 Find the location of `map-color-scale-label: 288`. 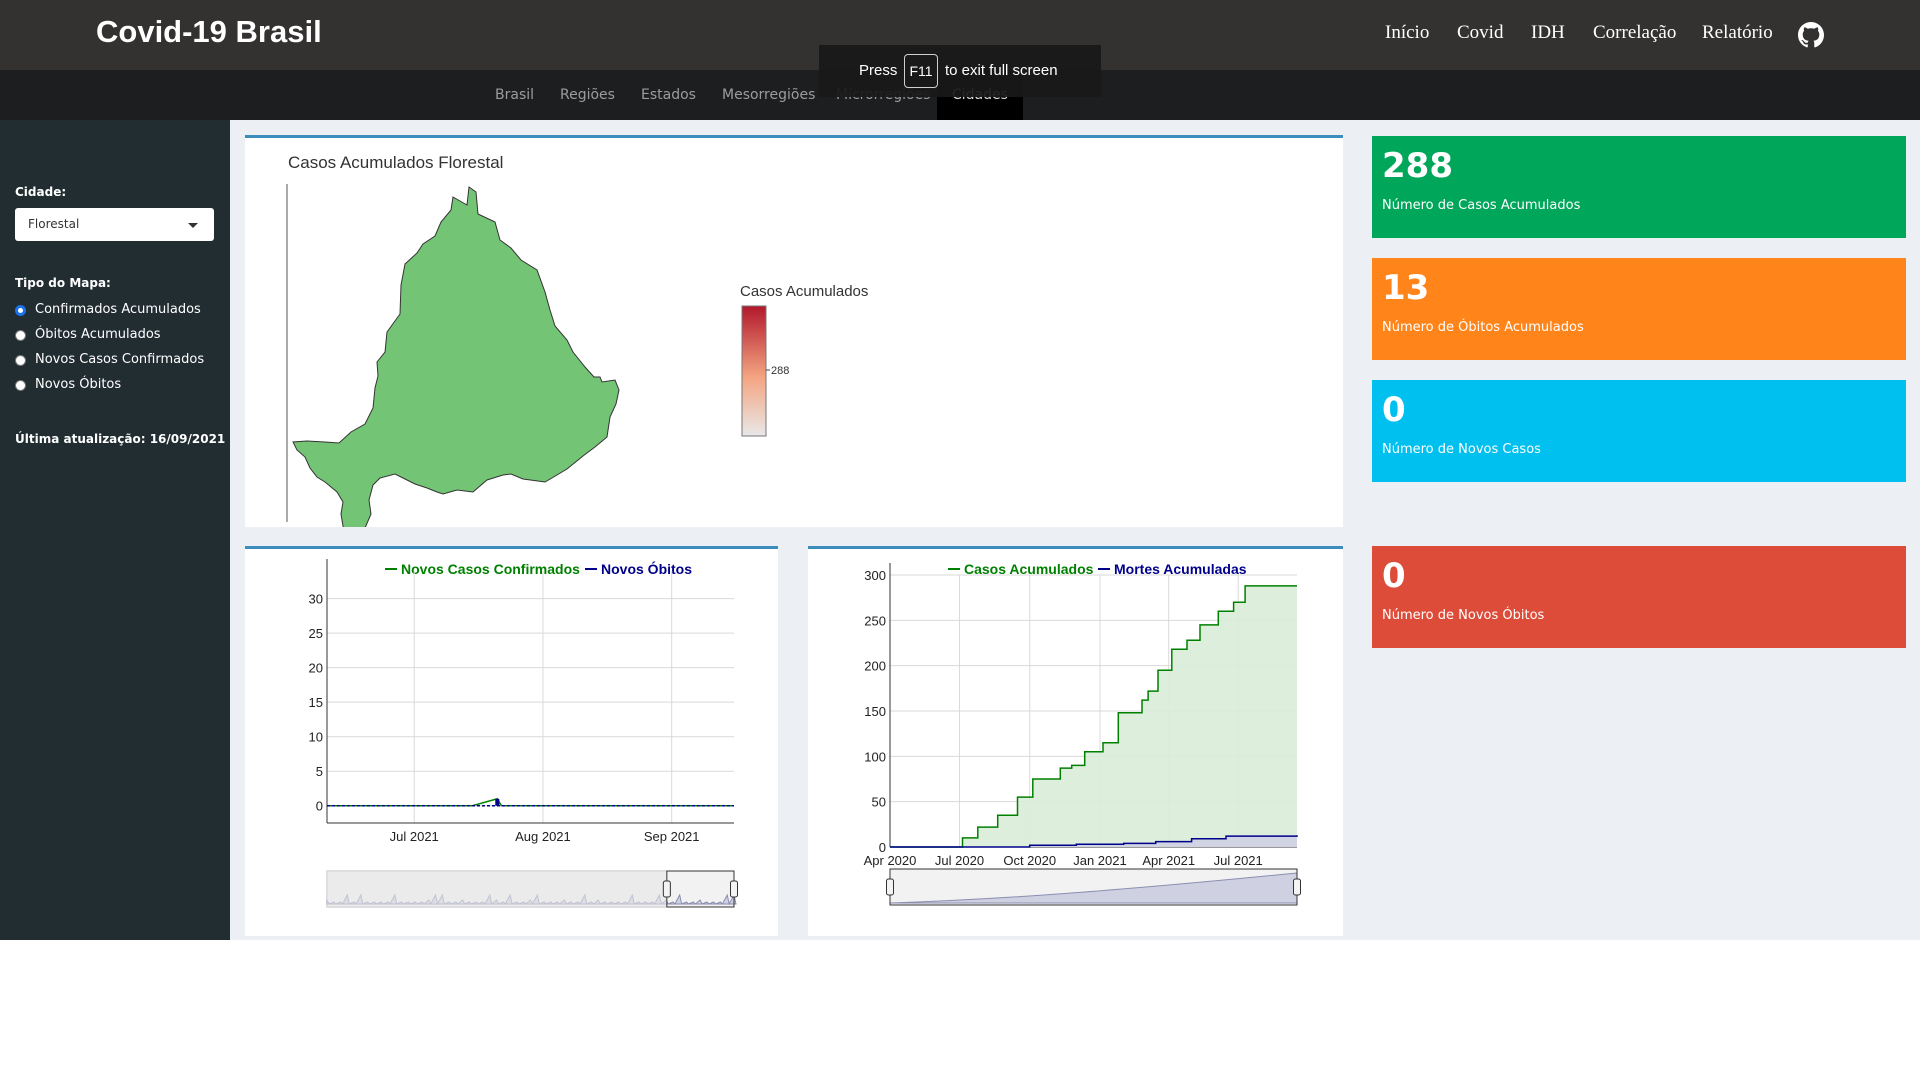

map-color-scale-label: 288 is located at coordinates (780, 371).